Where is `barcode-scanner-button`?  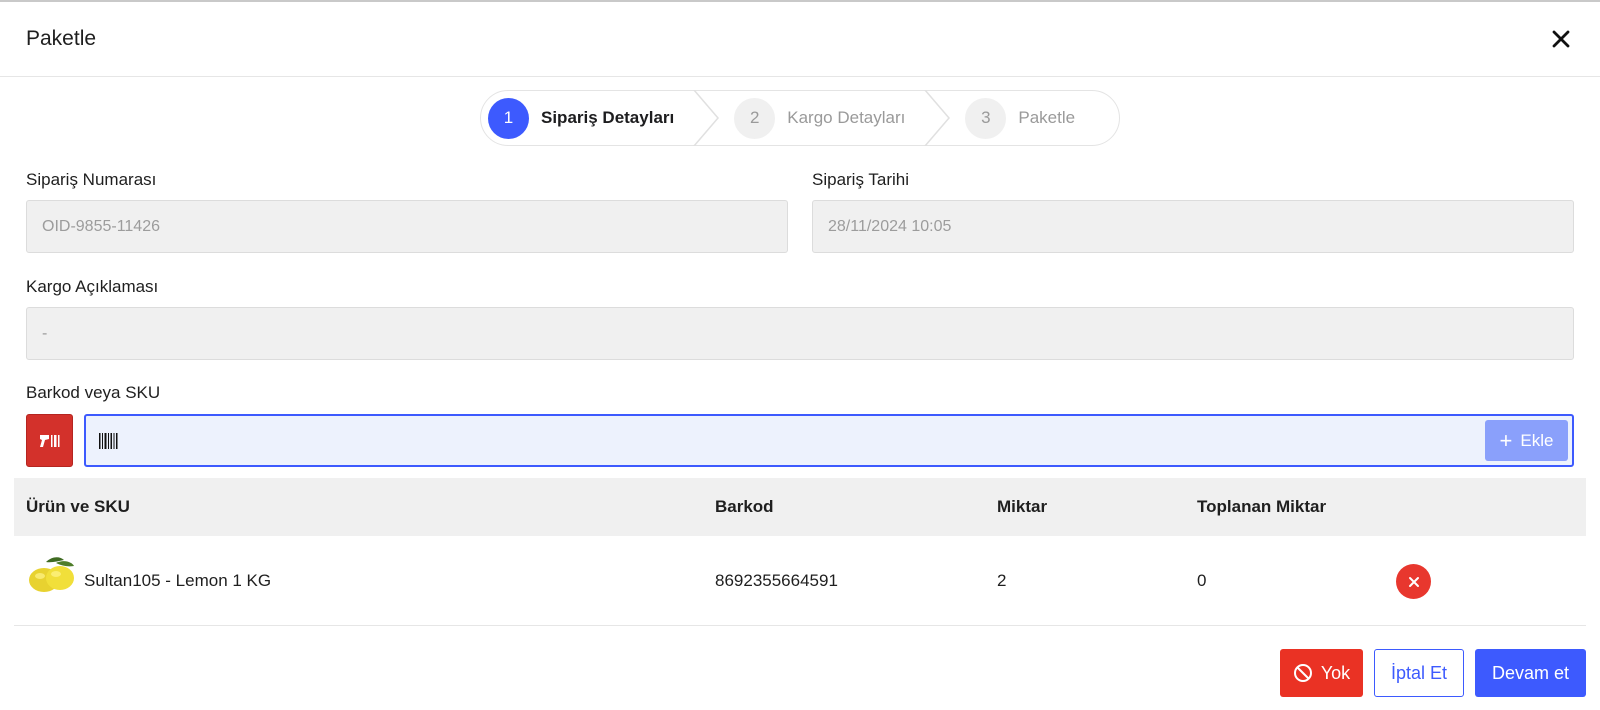 barcode-scanner-button is located at coordinates (49, 440).